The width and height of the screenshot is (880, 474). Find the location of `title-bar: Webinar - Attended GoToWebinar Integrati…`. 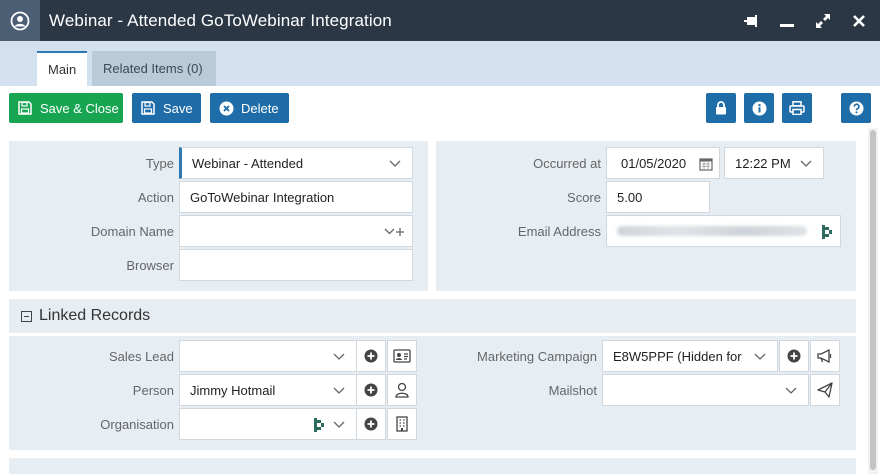

title-bar: Webinar - Attended GoToWebinar Integrati… is located at coordinates (440, 20).